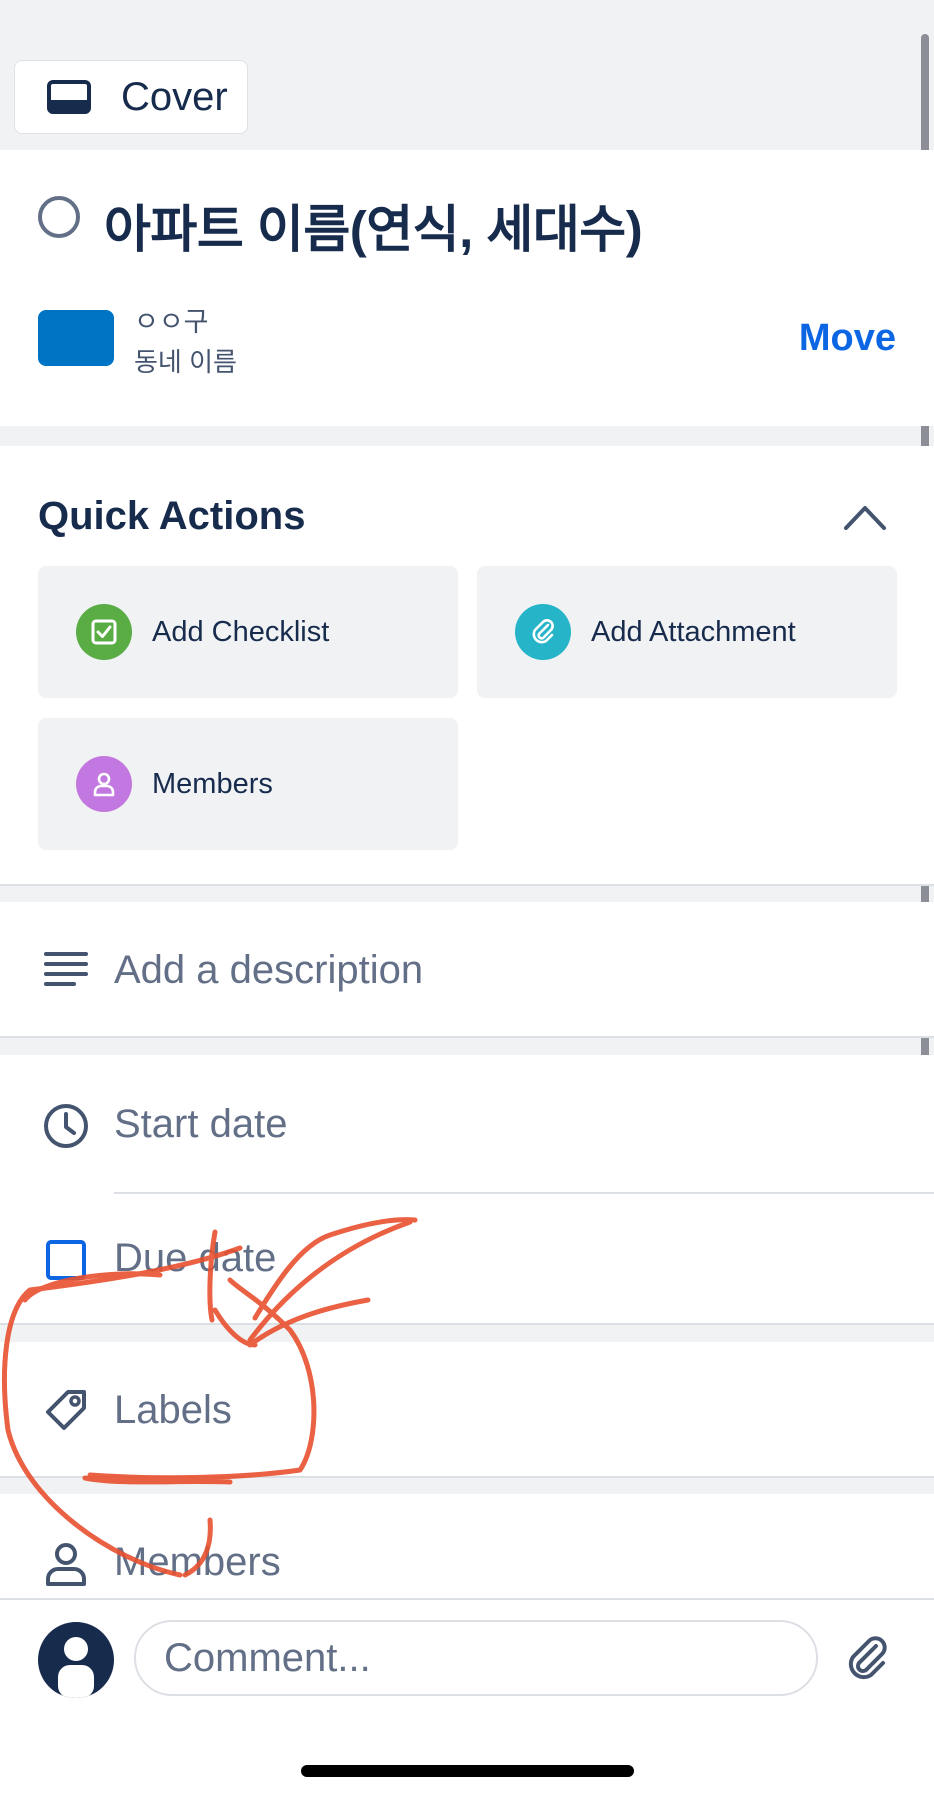  Describe the element at coordinates (197, 1562) in the screenshot. I see `members-label: Members` at that location.